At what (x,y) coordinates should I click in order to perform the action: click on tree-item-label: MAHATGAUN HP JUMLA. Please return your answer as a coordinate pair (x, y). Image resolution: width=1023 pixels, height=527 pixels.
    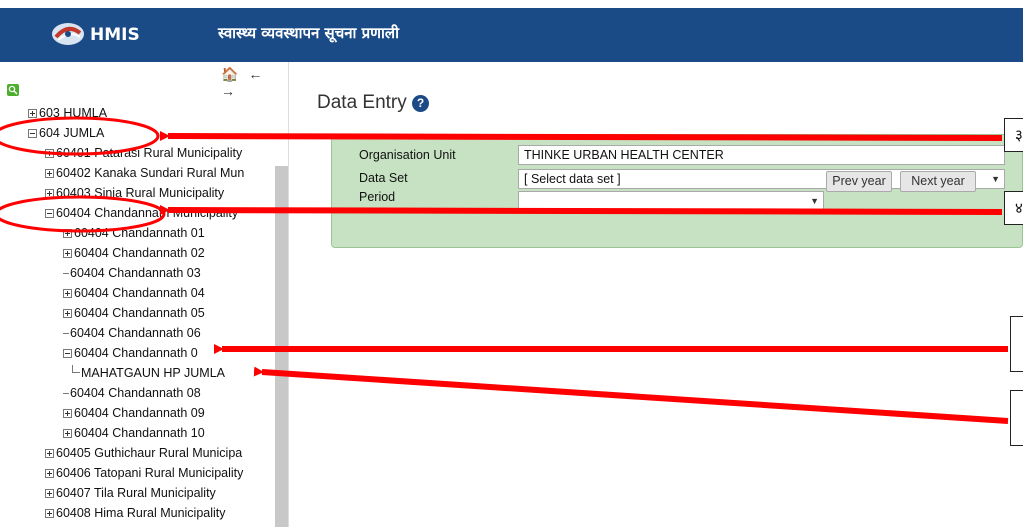
    Looking at the image, I should click on (153, 373).